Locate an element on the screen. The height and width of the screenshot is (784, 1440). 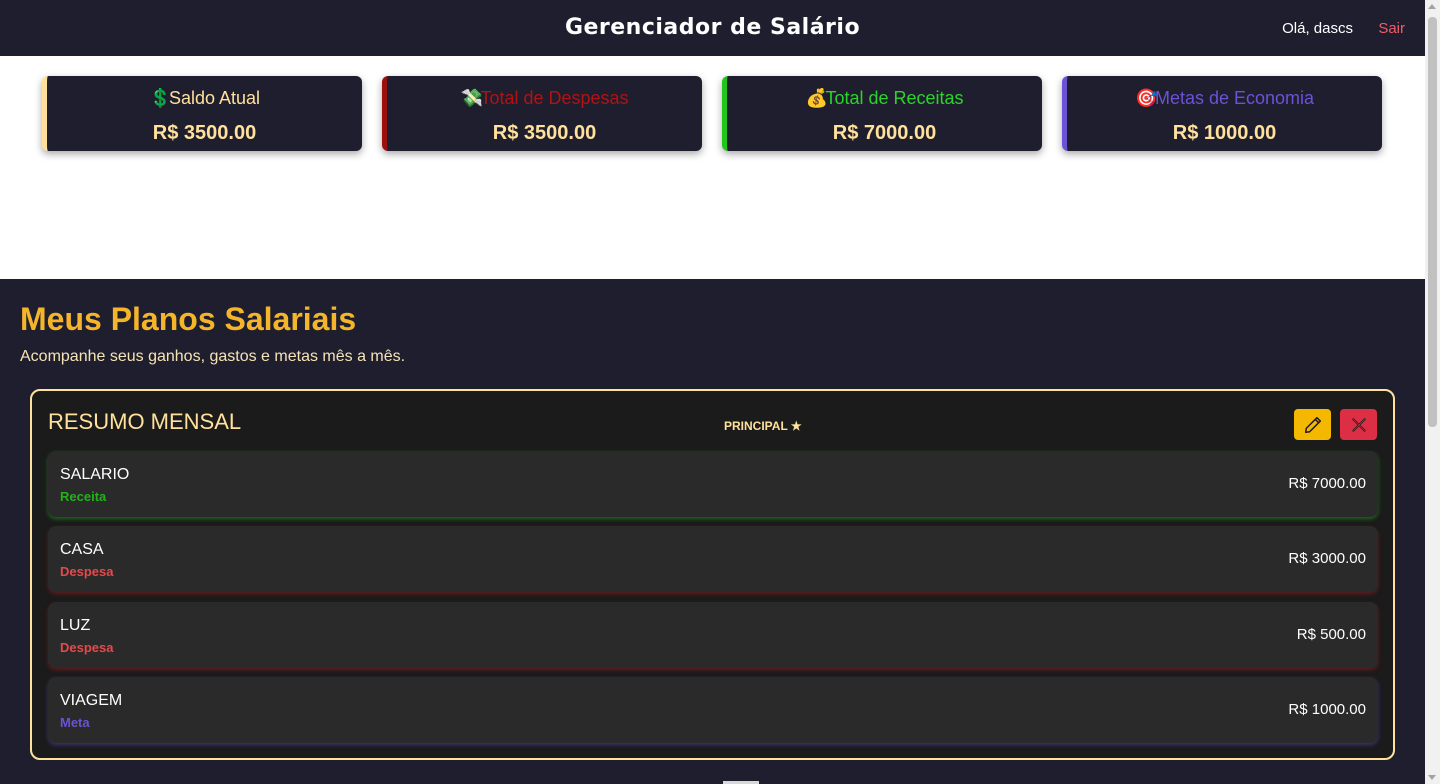
item-amount: R$ 3000.00 is located at coordinates (1327, 558).